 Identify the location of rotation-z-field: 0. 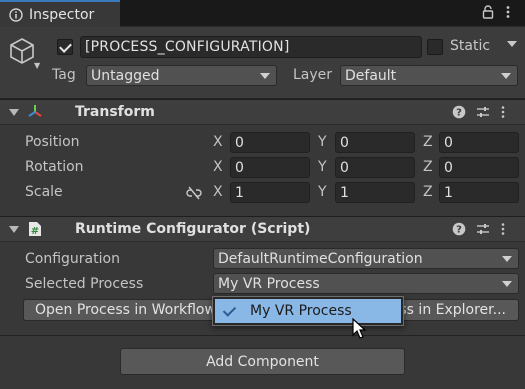
(479, 167).